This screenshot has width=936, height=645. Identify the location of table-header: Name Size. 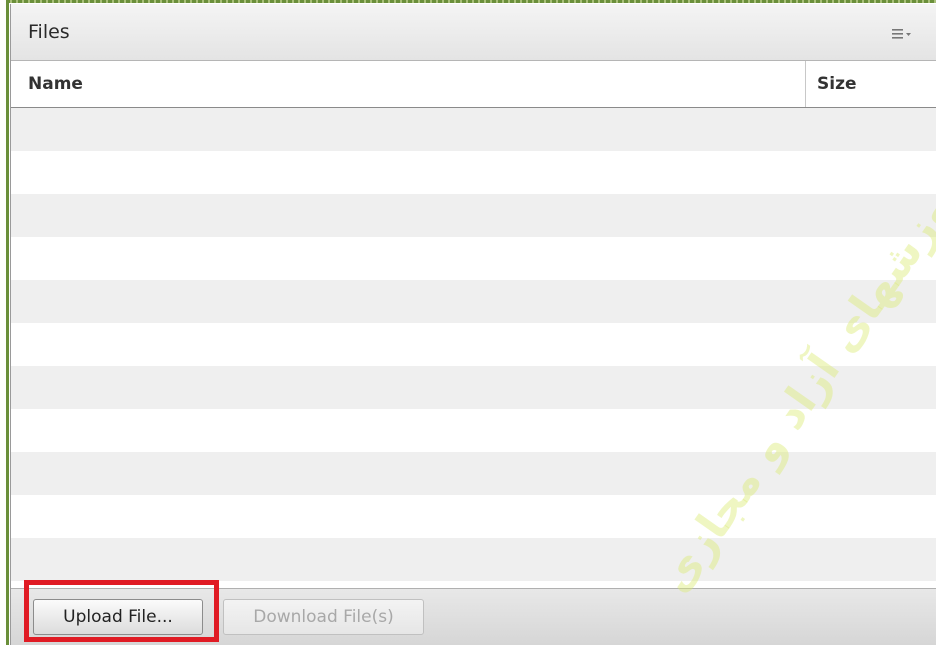
(473, 84).